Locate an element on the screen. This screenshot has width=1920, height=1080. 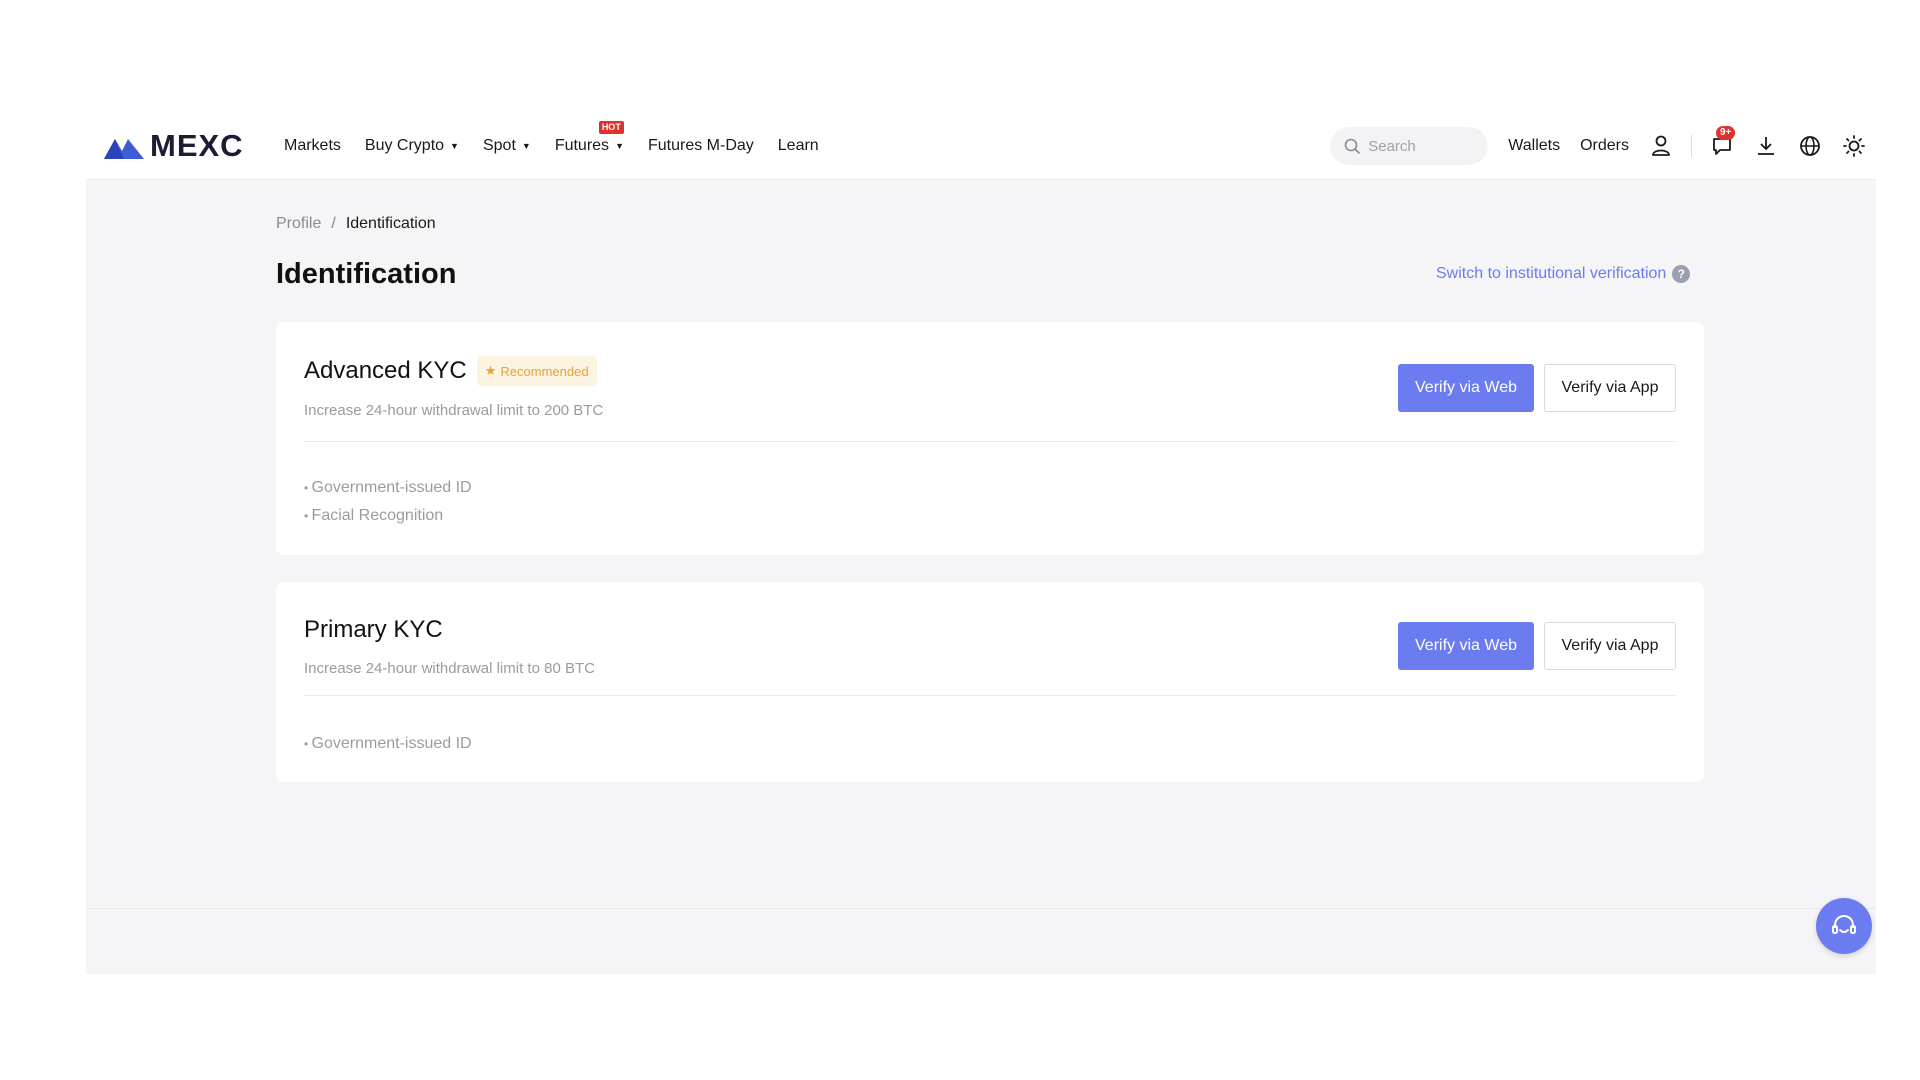
search-box is located at coordinates (1409, 146).